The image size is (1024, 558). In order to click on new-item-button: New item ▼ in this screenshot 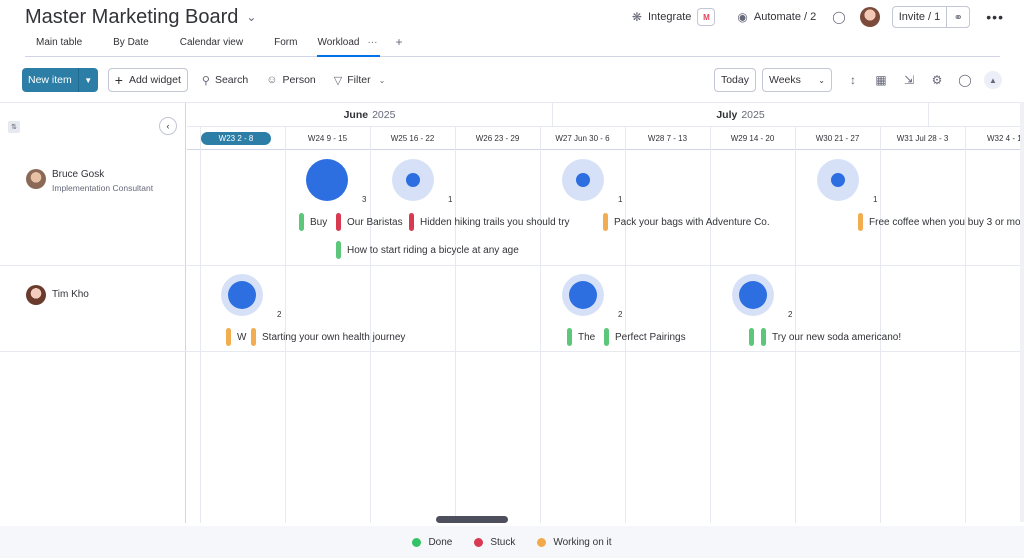, I will do `click(60, 80)`.